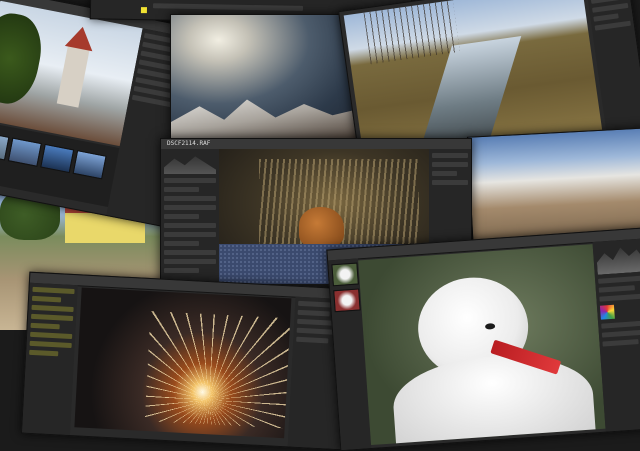 This screenshot has height=451, width=640. I want to click on toolbar-highlight-button, so click(143, 10).